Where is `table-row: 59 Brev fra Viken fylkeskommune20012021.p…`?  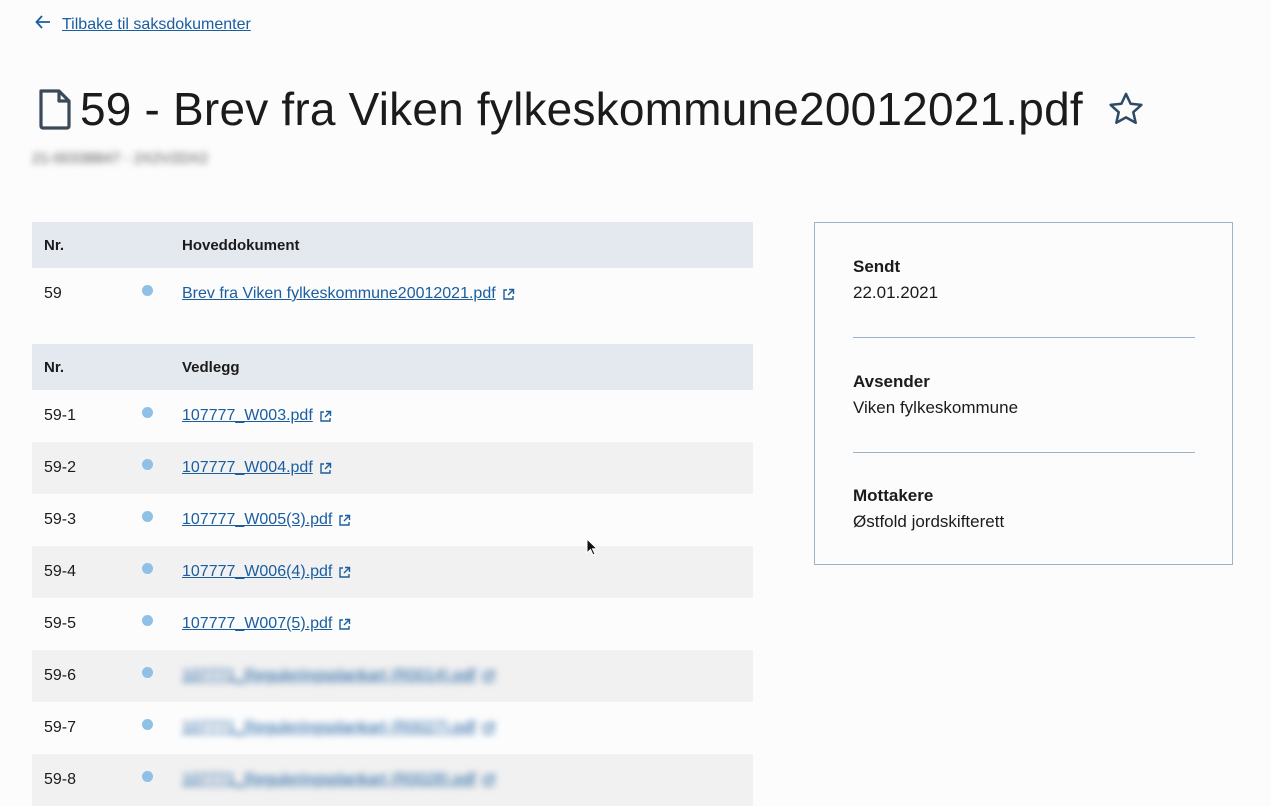
table-row: 59 Brev fra Viken fylkeskommune20012021.p… is located at coordinates (392, 294).